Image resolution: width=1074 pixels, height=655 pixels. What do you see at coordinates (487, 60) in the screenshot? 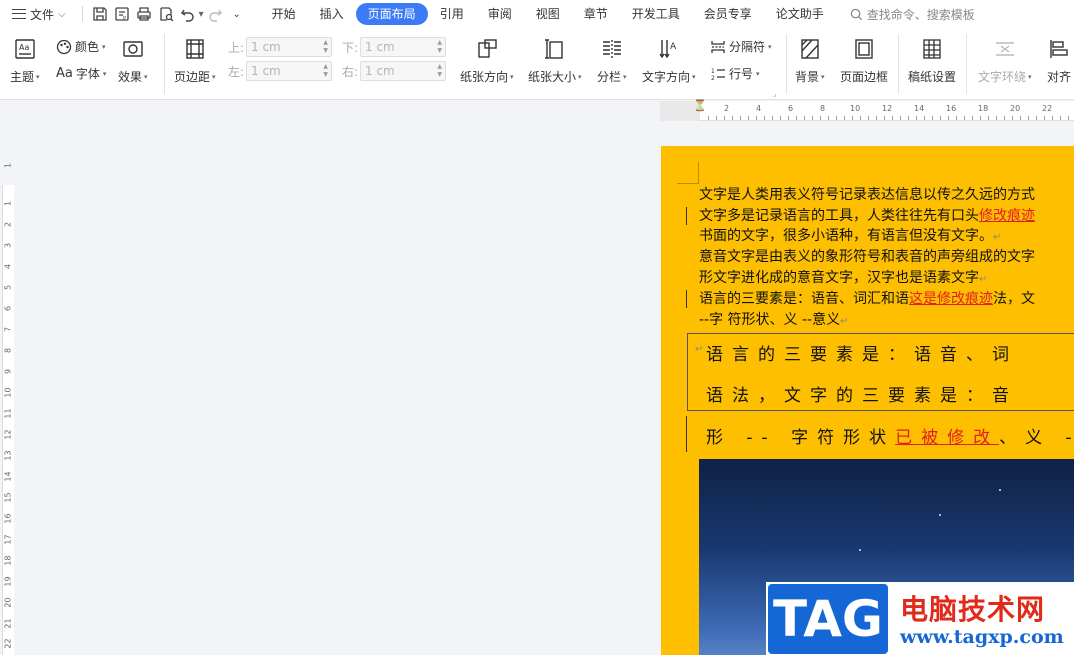
I see `orientation-button: 纸张方向 ▾` at bounding box center [487, 60].